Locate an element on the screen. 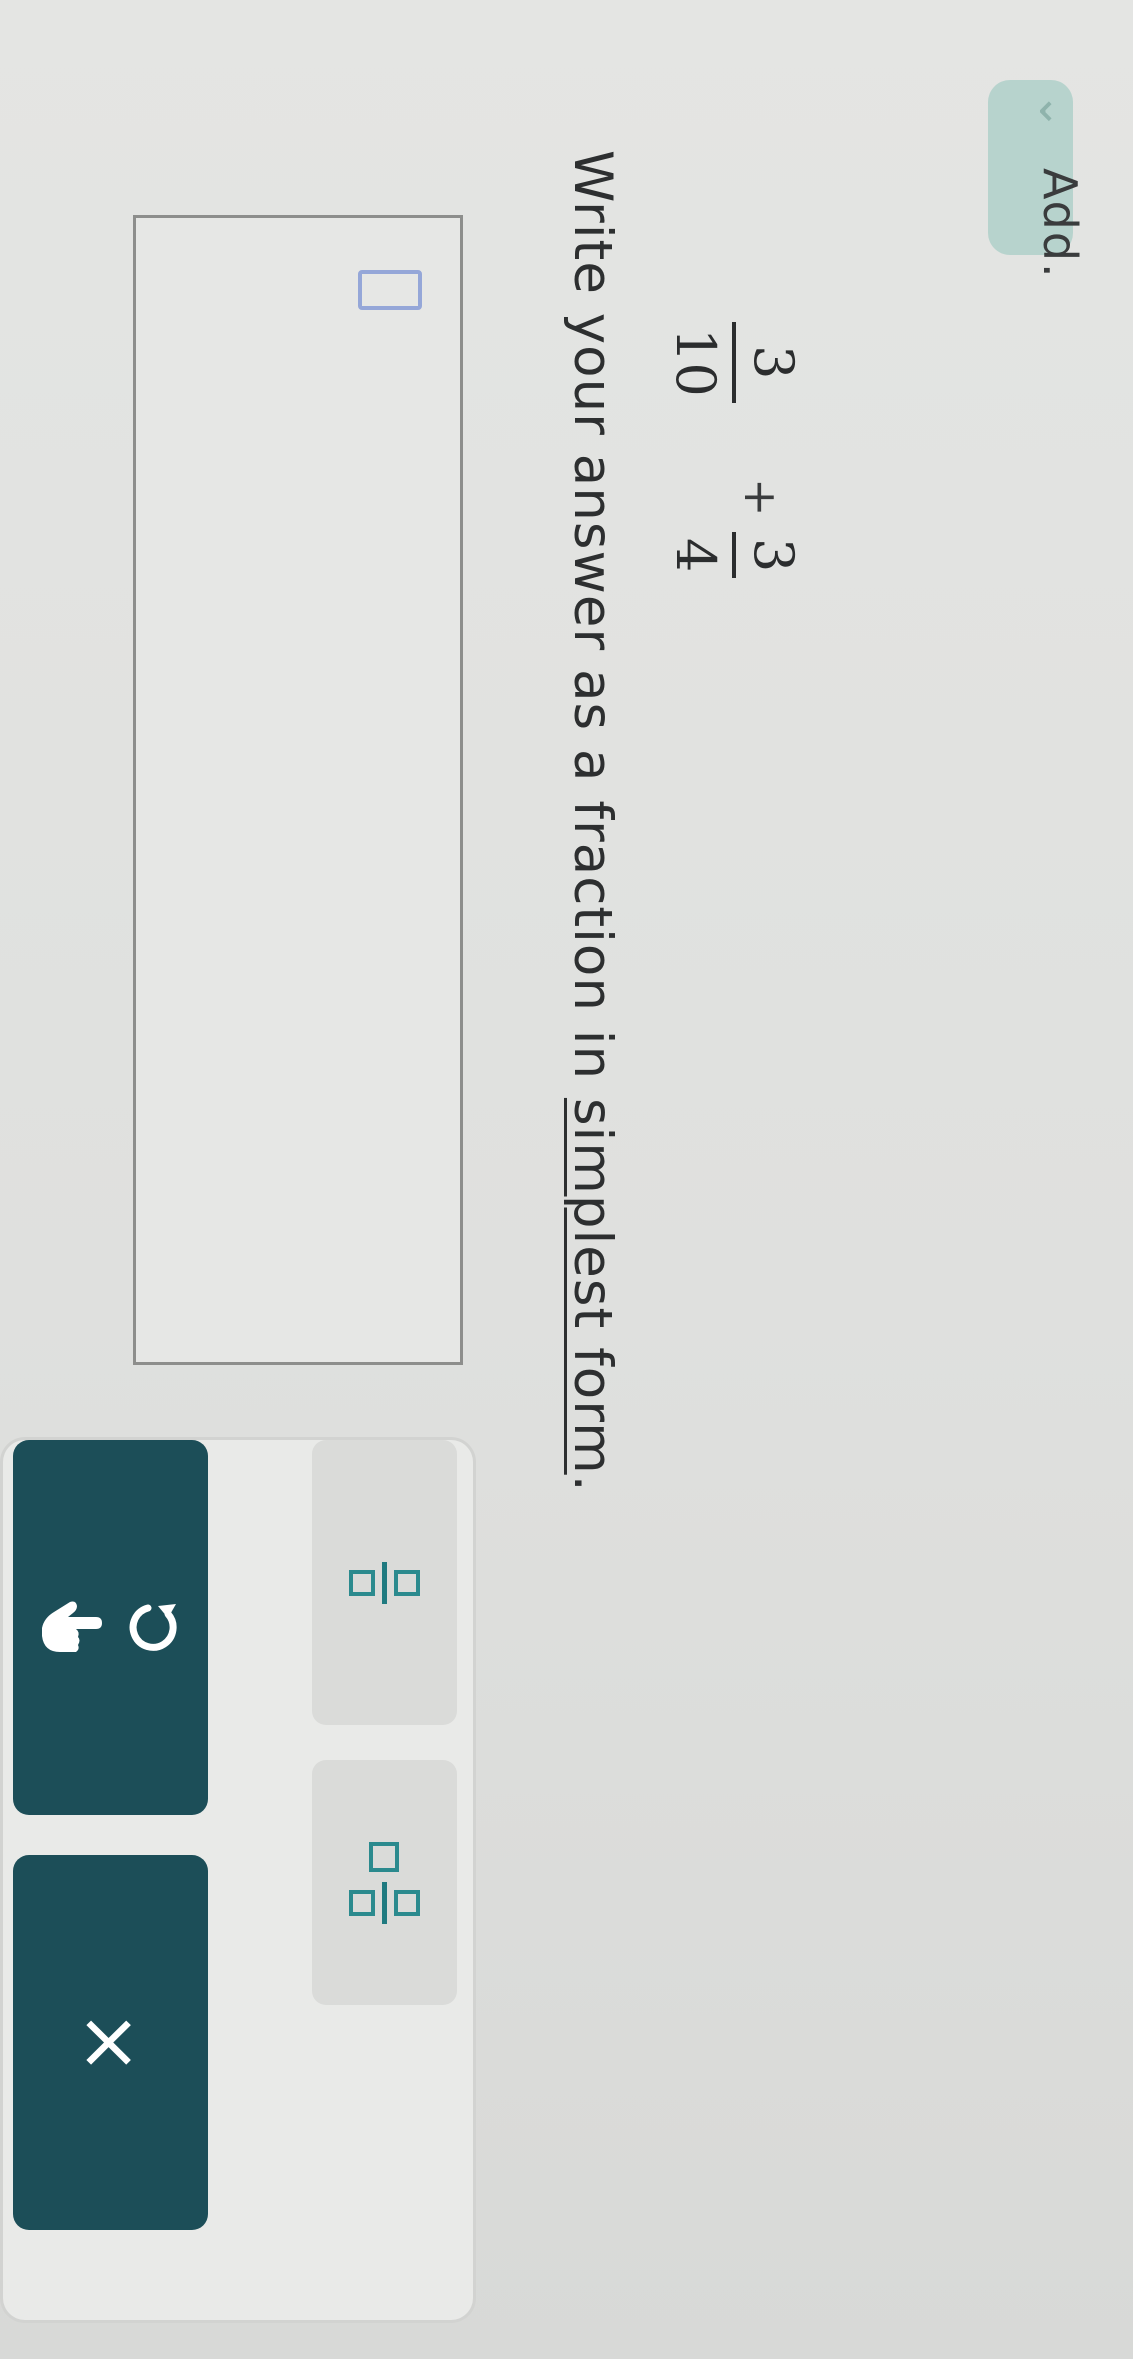 The height and width of the screenshot is (2359, 1133). fraction-part-icon is located at coordinates (384, 1902).